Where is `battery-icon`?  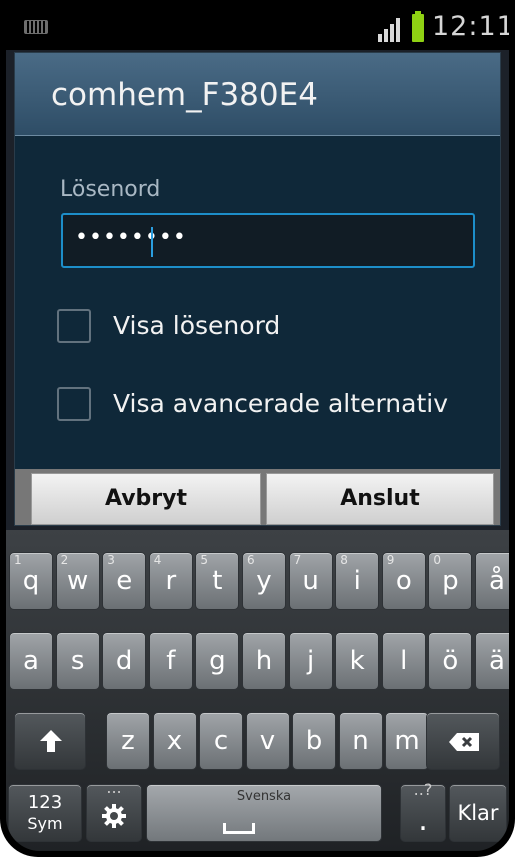 battery-icon is located at coordinates (418, 26).